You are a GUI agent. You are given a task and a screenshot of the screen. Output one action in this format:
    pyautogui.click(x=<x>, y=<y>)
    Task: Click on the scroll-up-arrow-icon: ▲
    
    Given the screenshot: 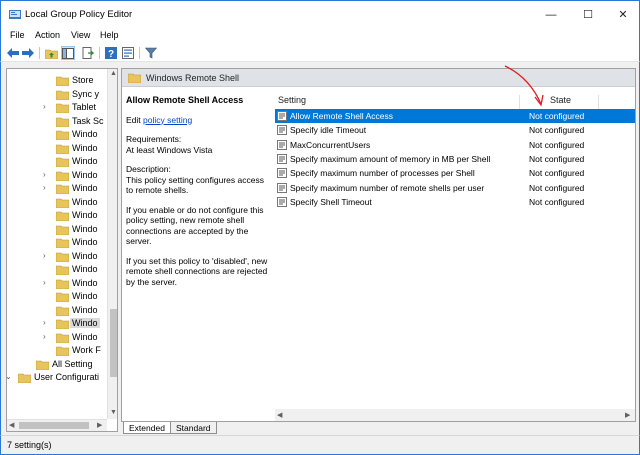 What is the action you would take?
    pyautogui.click(x=113, y=73)
    